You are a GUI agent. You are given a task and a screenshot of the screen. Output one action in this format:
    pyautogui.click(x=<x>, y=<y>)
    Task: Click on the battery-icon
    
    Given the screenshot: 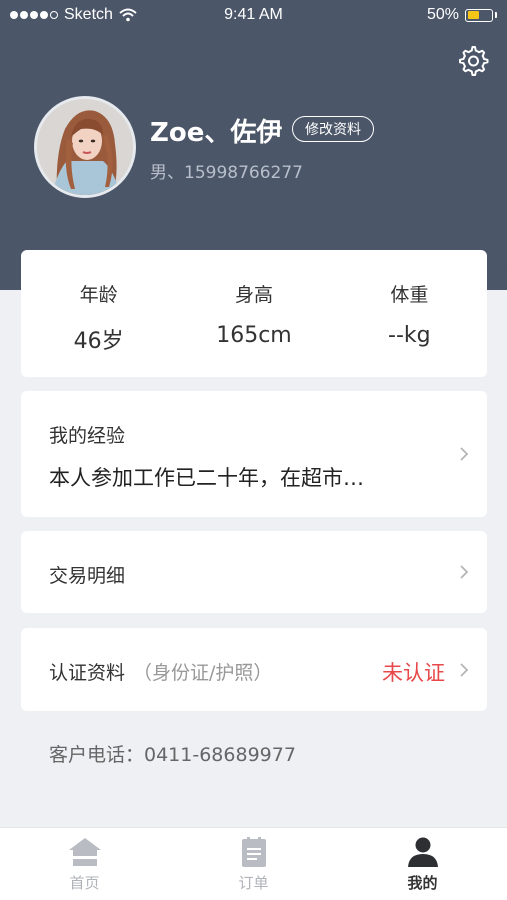 What is the action you would take?
    pyautogui.click(x=479, y=15)
    